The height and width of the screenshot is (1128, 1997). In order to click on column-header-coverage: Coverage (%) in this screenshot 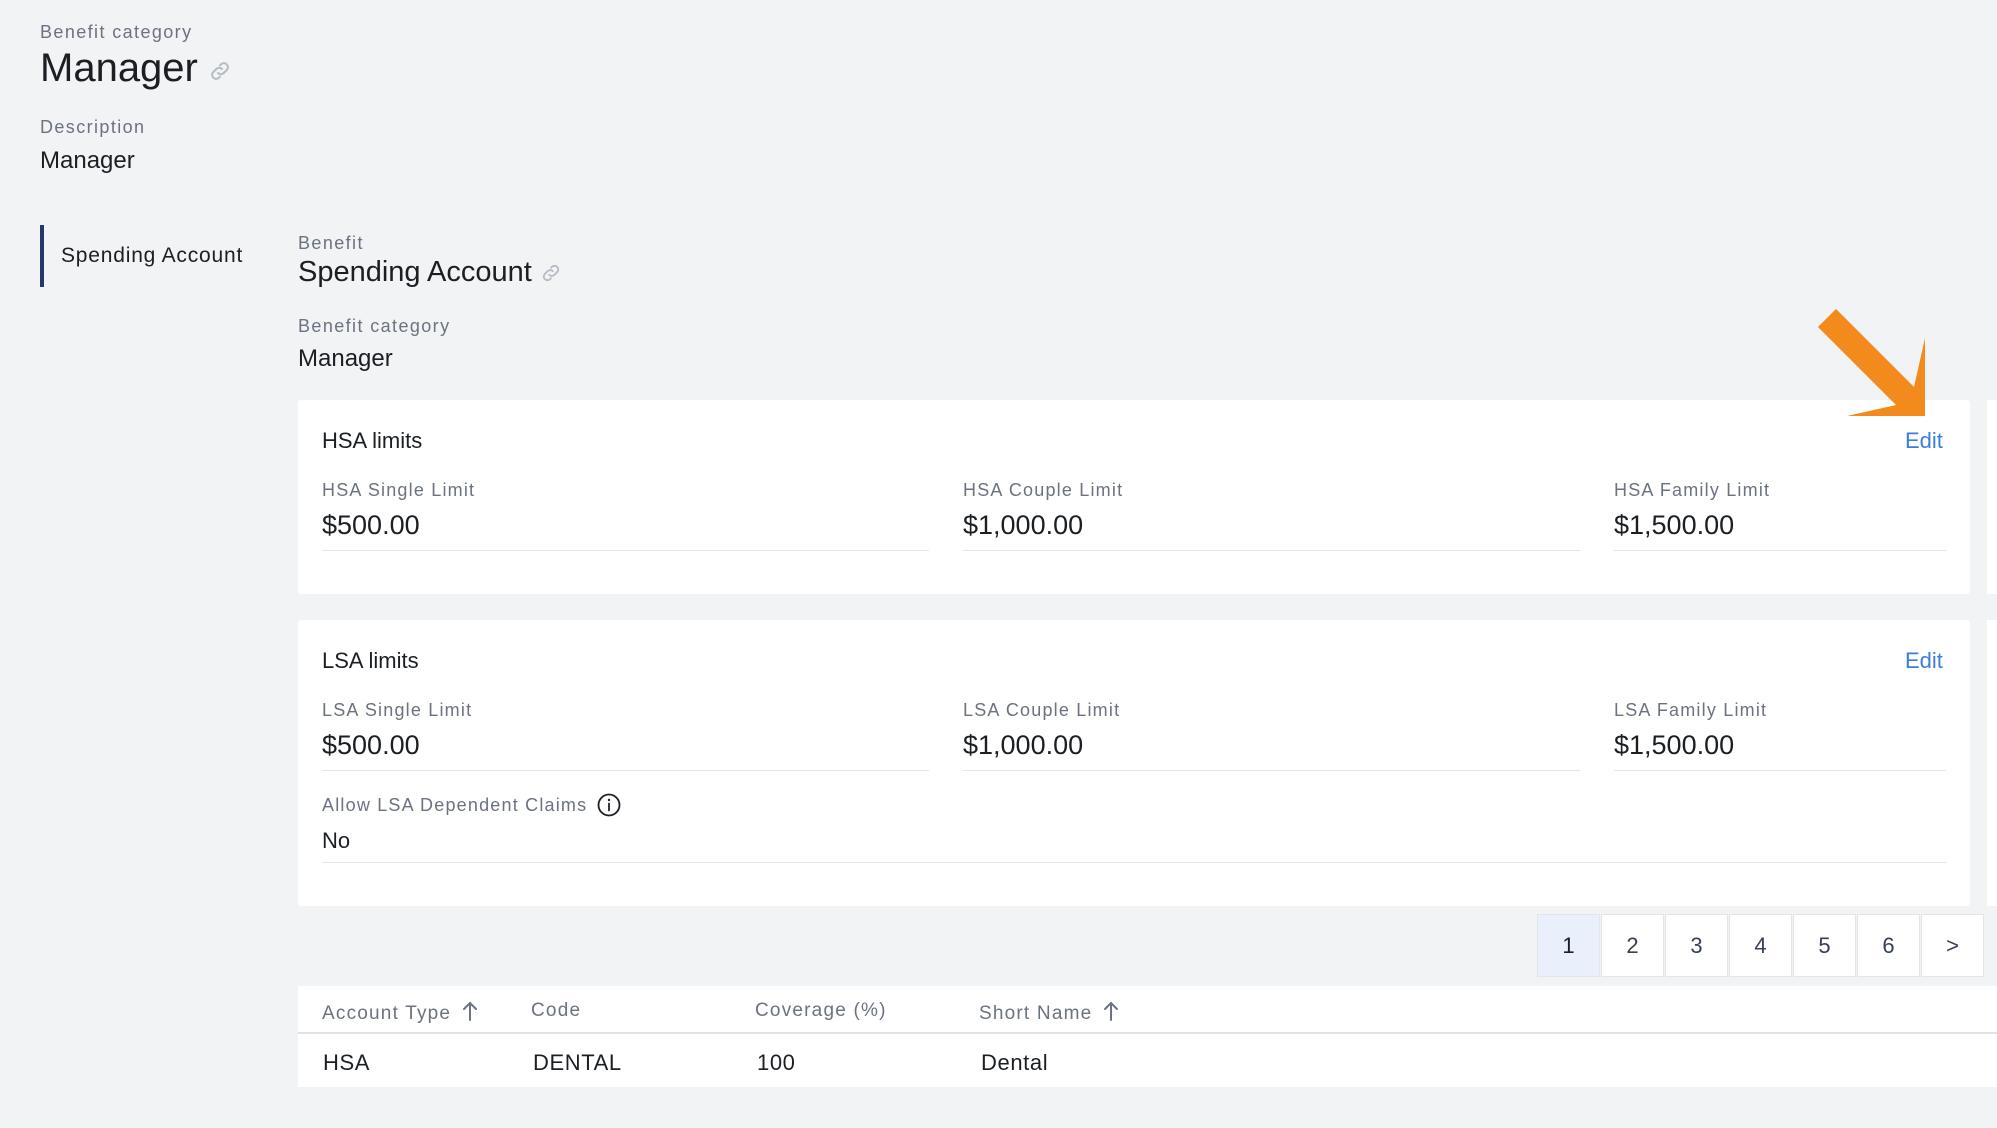, I will do `click(821, 1011)`.